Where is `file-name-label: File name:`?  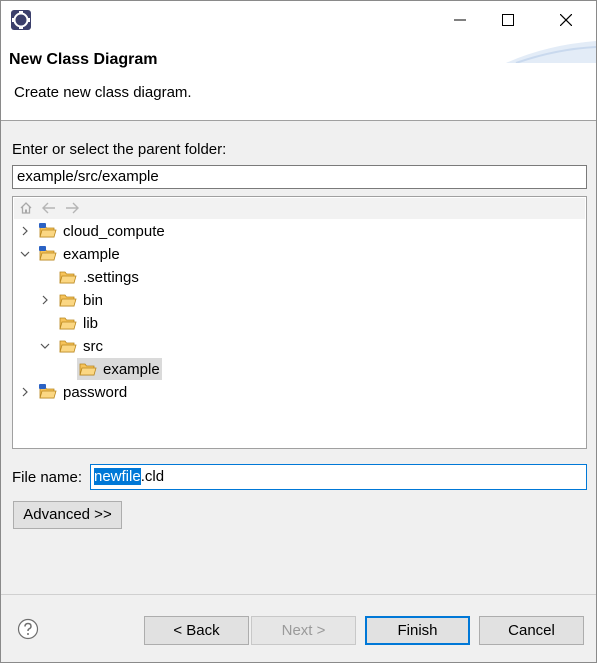 file-name-label: File name: is located at coordinates (47, 477).